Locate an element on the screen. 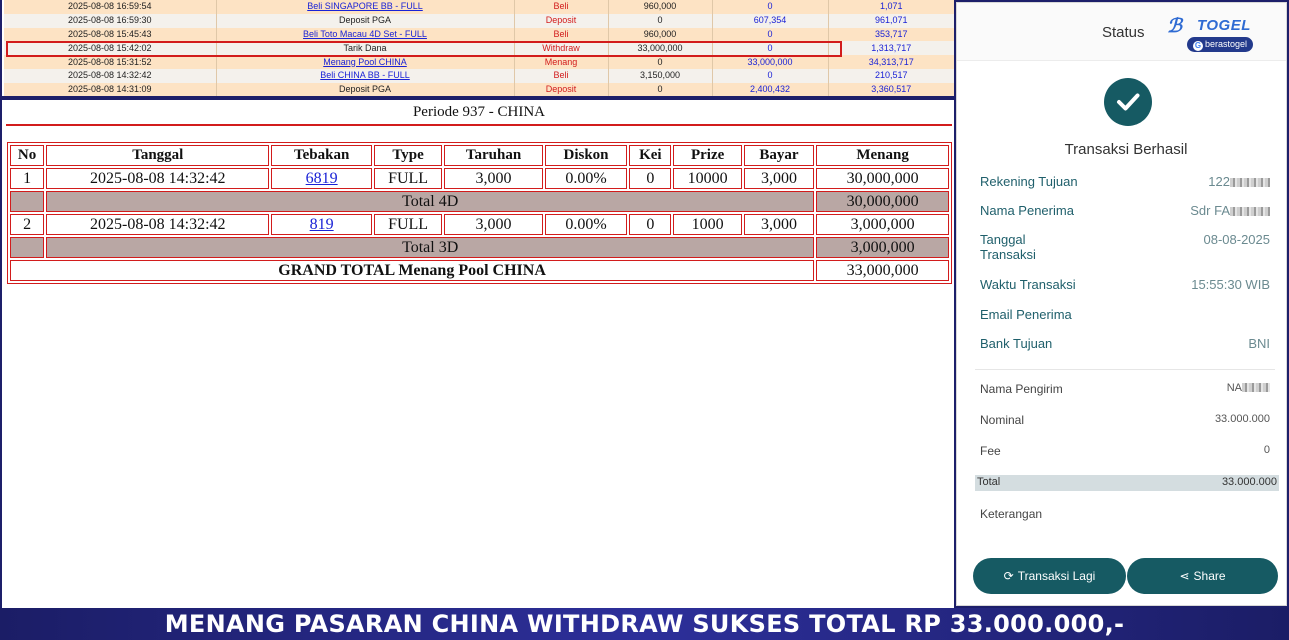 This screenshot has width=1289, height=640. history-desc-link: Beli SINGAPORE BB - FULL is located at coordinates (365, 6).